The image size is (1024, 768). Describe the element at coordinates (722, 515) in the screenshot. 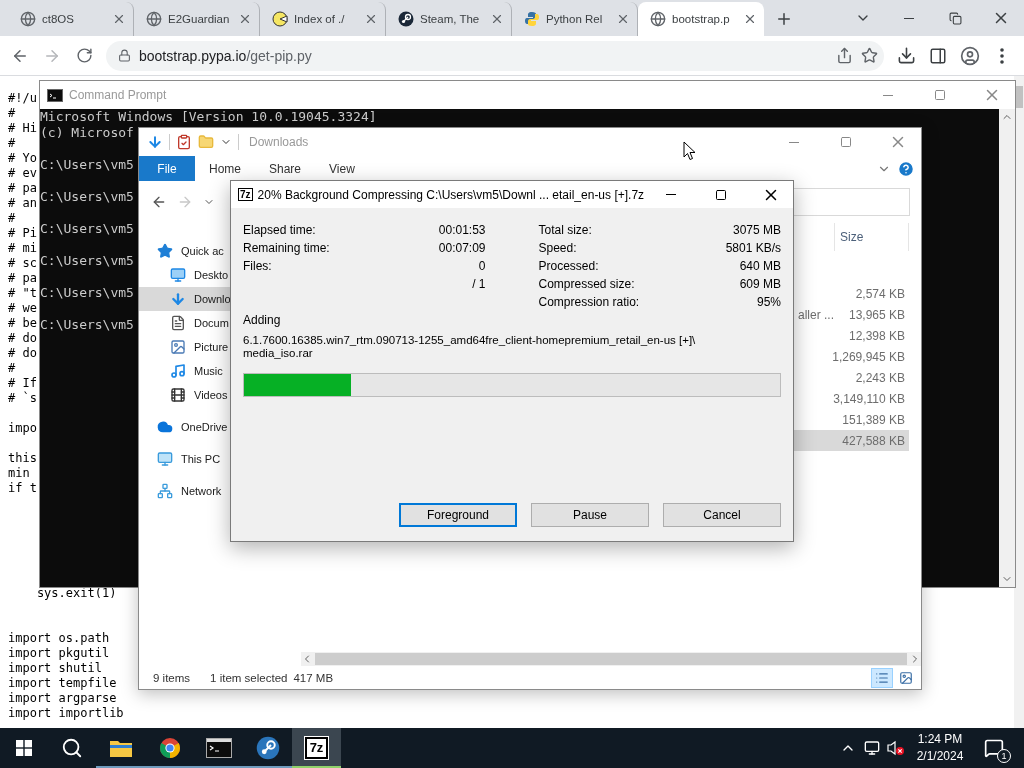

I see `dialog-button: Cancel` at that location.